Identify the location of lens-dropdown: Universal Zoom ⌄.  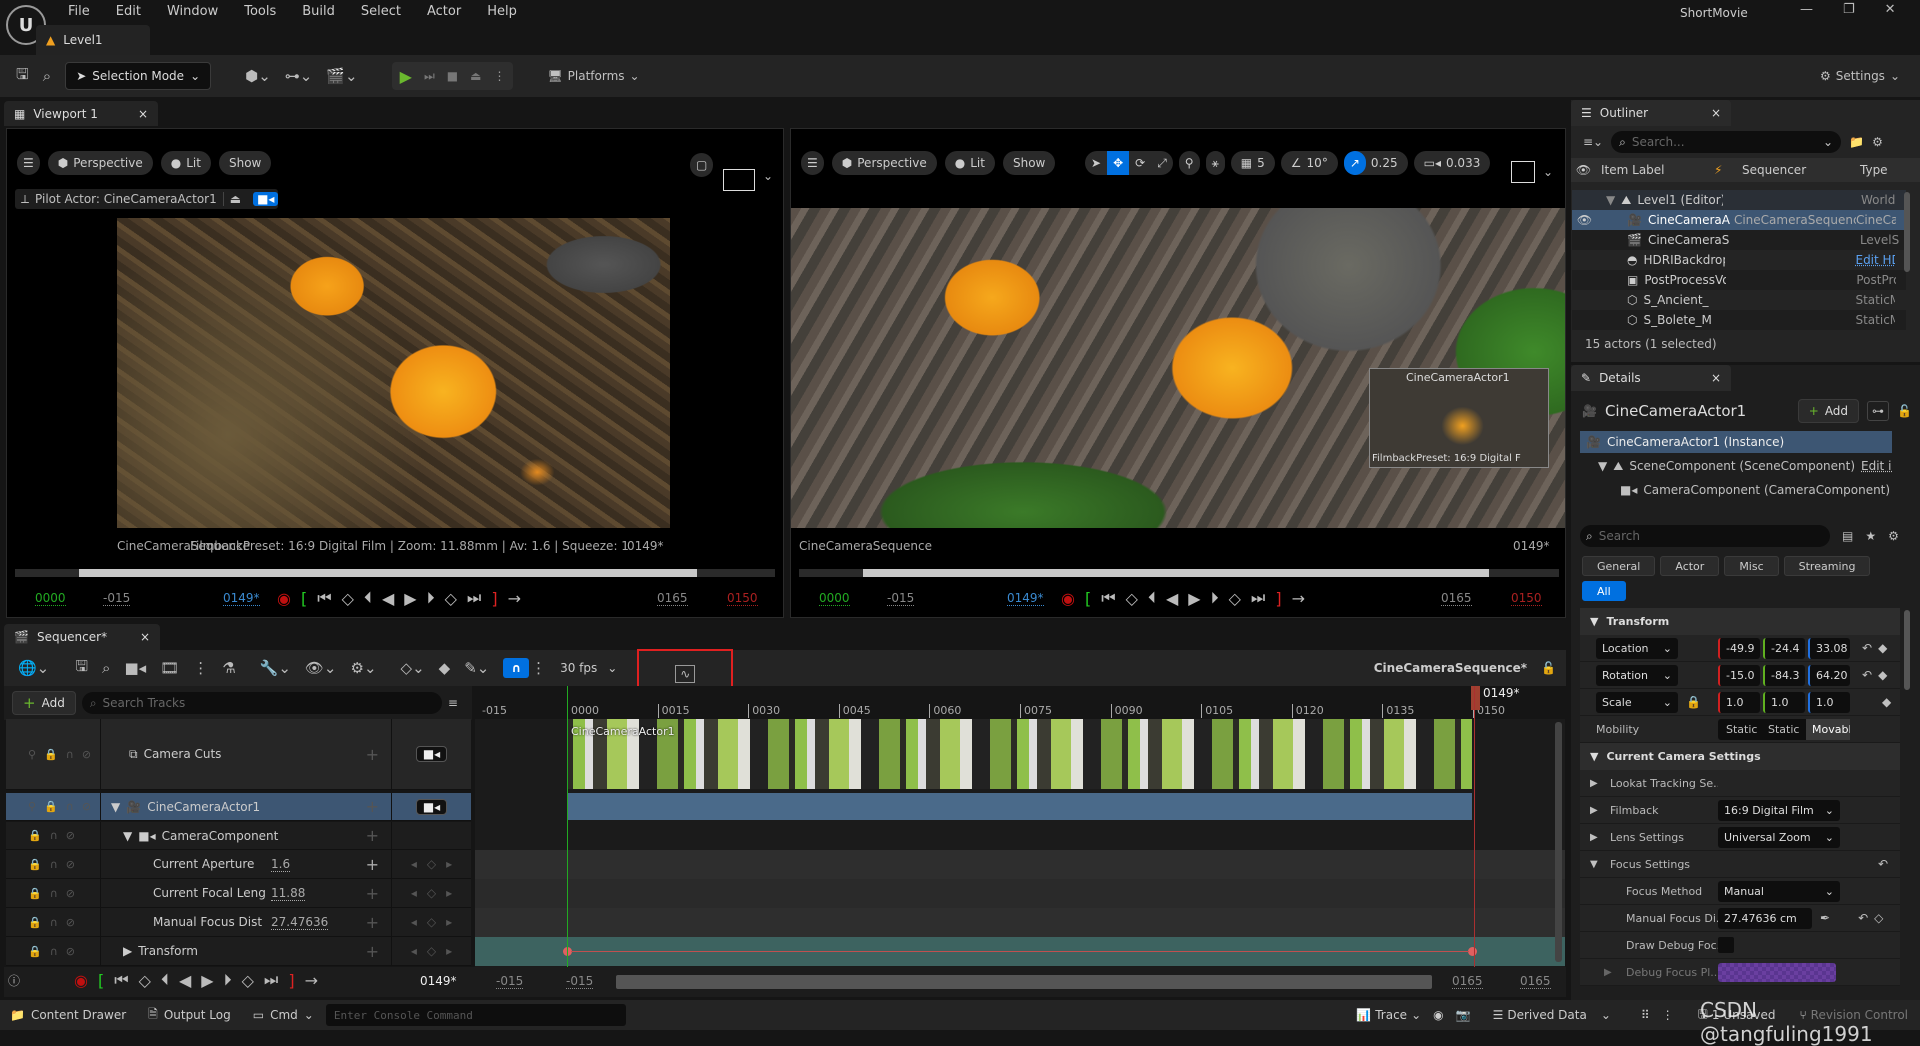
(1779, 837).